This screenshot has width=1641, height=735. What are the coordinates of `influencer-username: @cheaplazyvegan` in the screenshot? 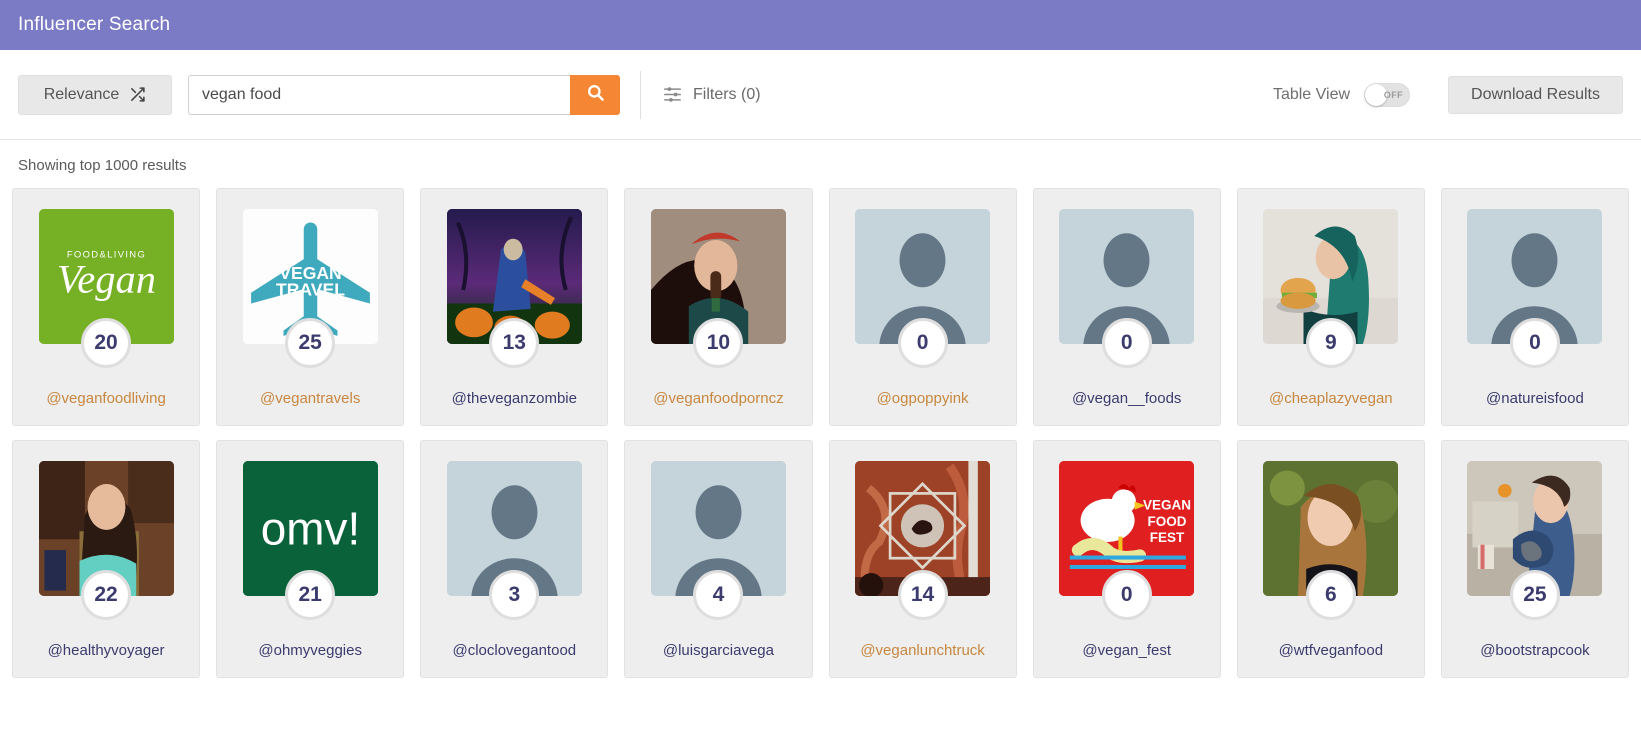 It's located at (1331, 398).